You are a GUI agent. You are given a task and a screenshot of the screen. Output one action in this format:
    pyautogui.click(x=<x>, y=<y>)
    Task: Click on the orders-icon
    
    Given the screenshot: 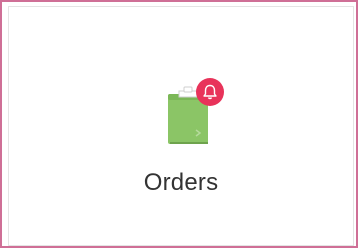 What is the action you would take?
    pyautogui.click(x=198, y=113)
    